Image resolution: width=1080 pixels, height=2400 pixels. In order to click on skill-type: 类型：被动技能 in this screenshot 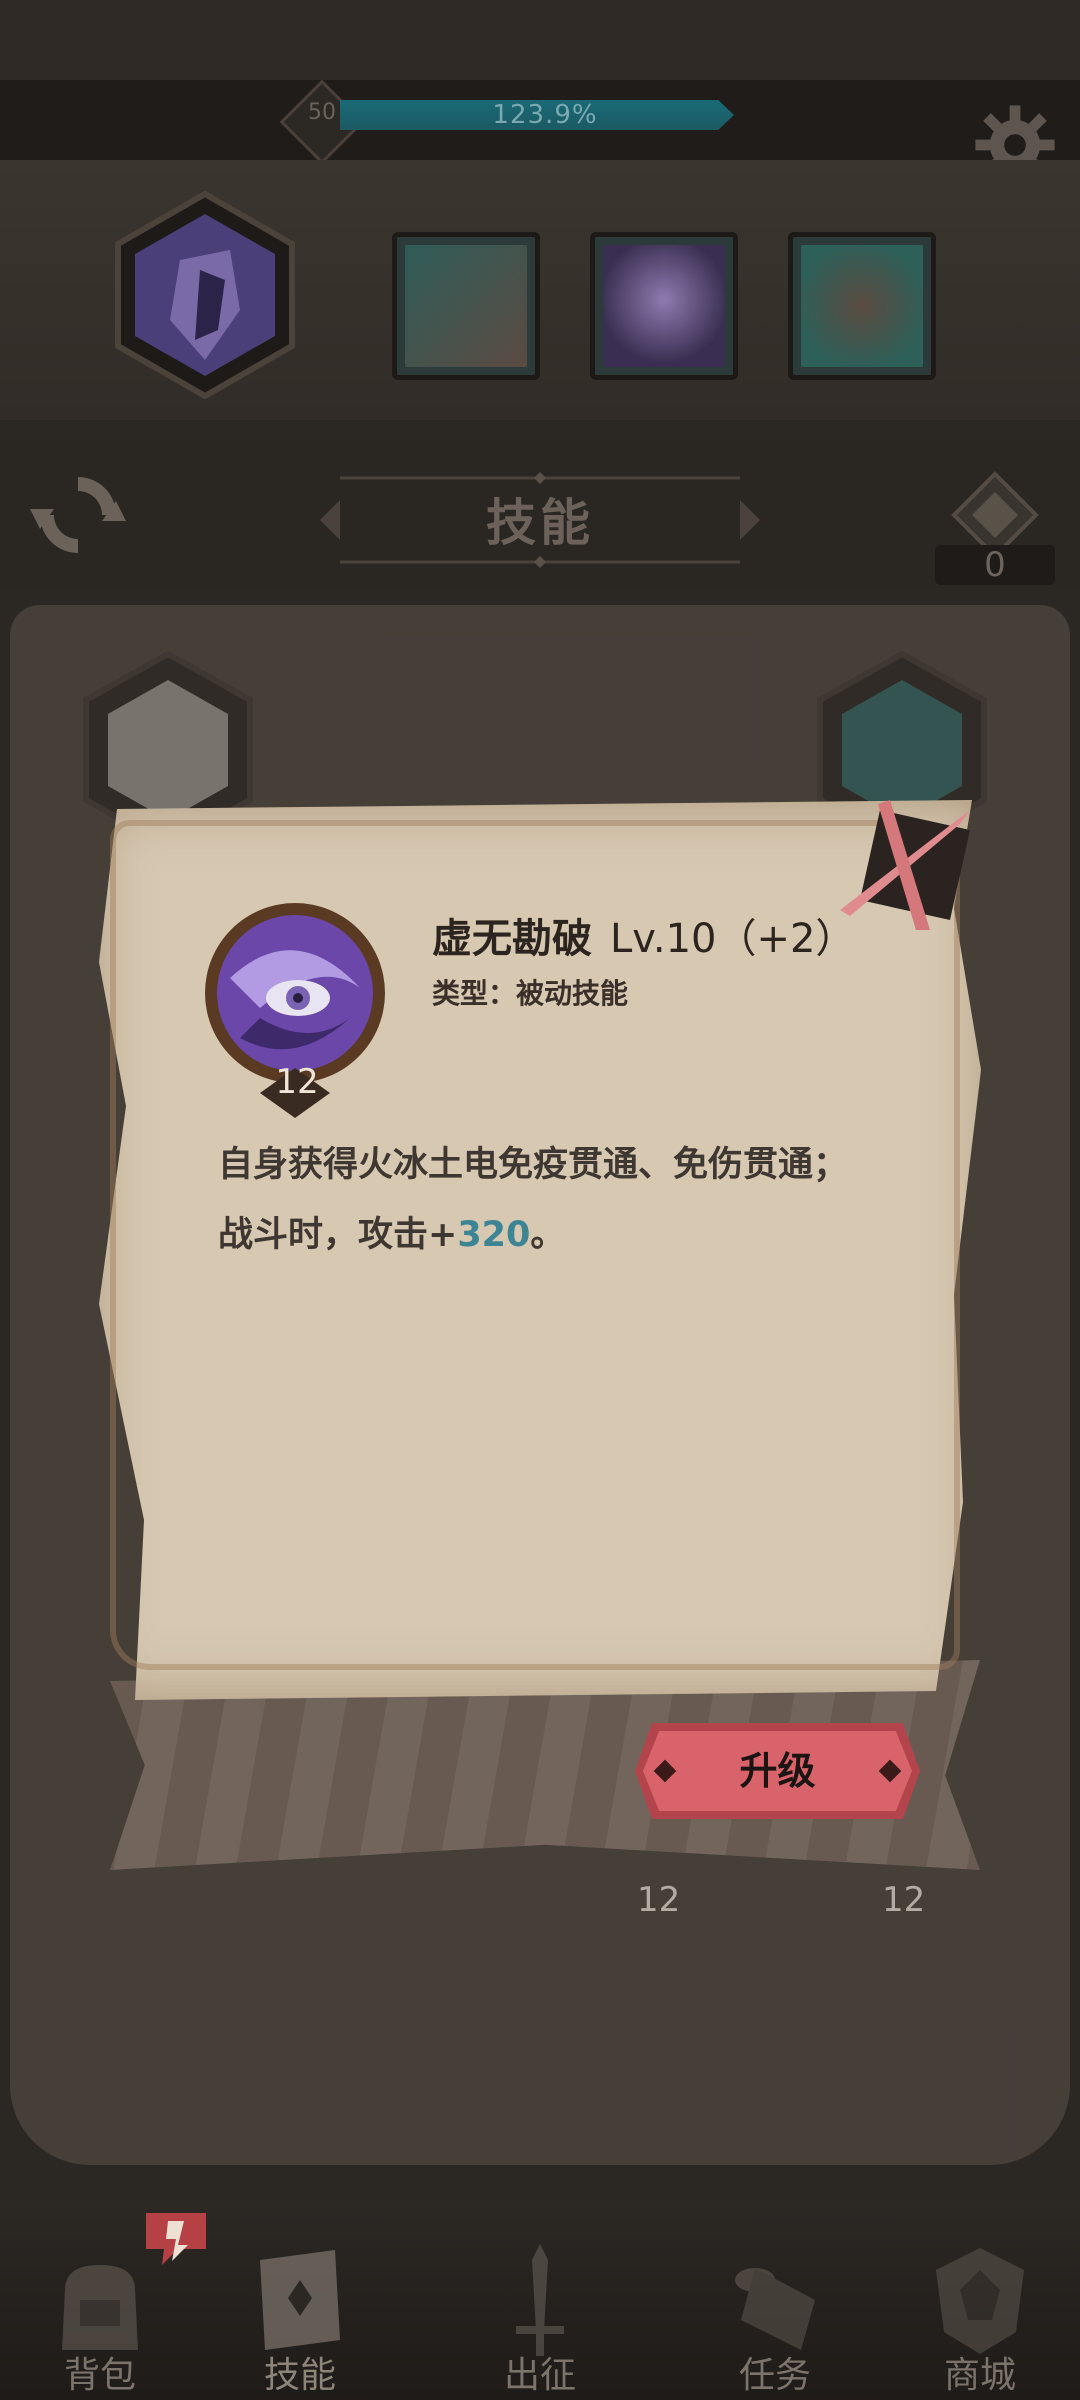, I will do `click(530, 993)`.